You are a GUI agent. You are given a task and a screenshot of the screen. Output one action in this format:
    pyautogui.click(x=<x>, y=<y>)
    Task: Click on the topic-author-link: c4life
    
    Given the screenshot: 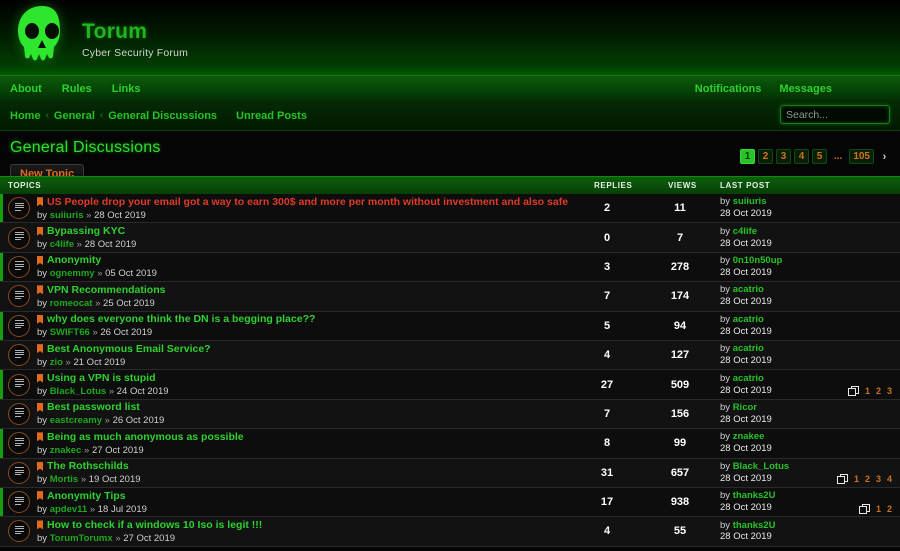 What is the action you would take?
    pyautogui.click(x=62, y=244)
    